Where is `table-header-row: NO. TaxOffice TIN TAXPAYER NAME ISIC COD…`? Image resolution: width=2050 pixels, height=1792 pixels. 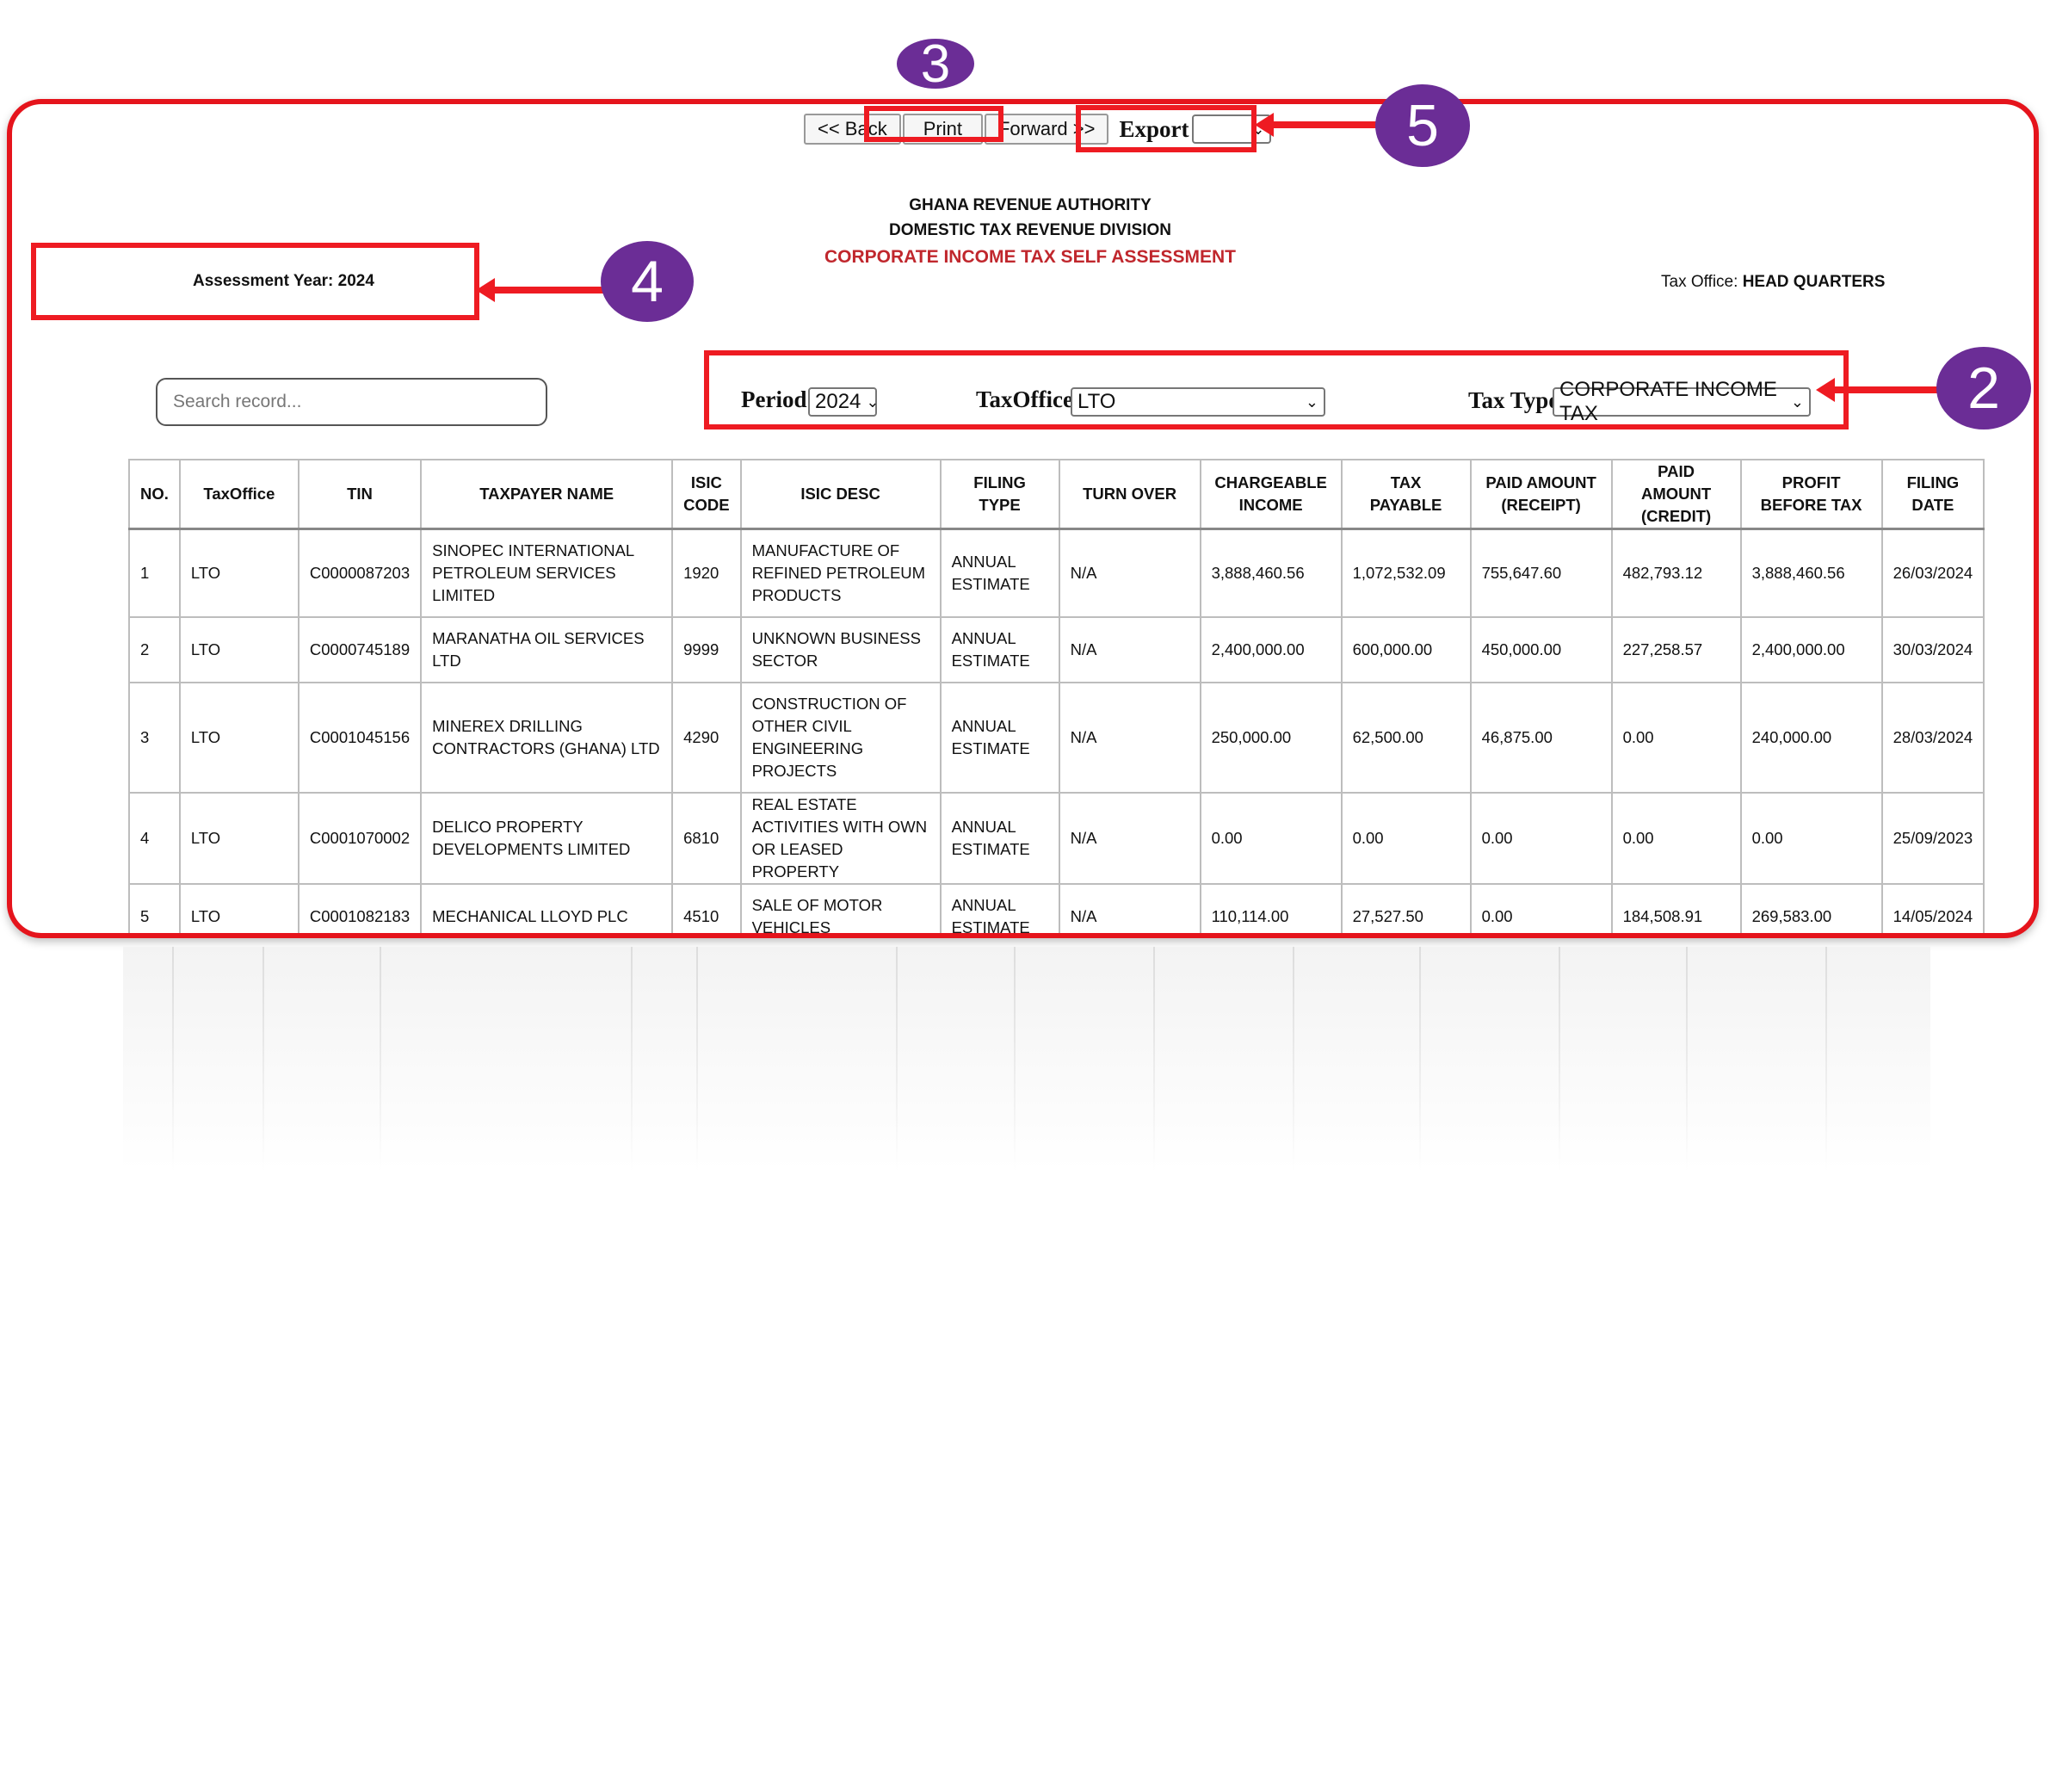 table-header-row: NO. TaxOffice TIN TAXPAYER NAME ISIC COD… is located at coordinates (1056, 494).